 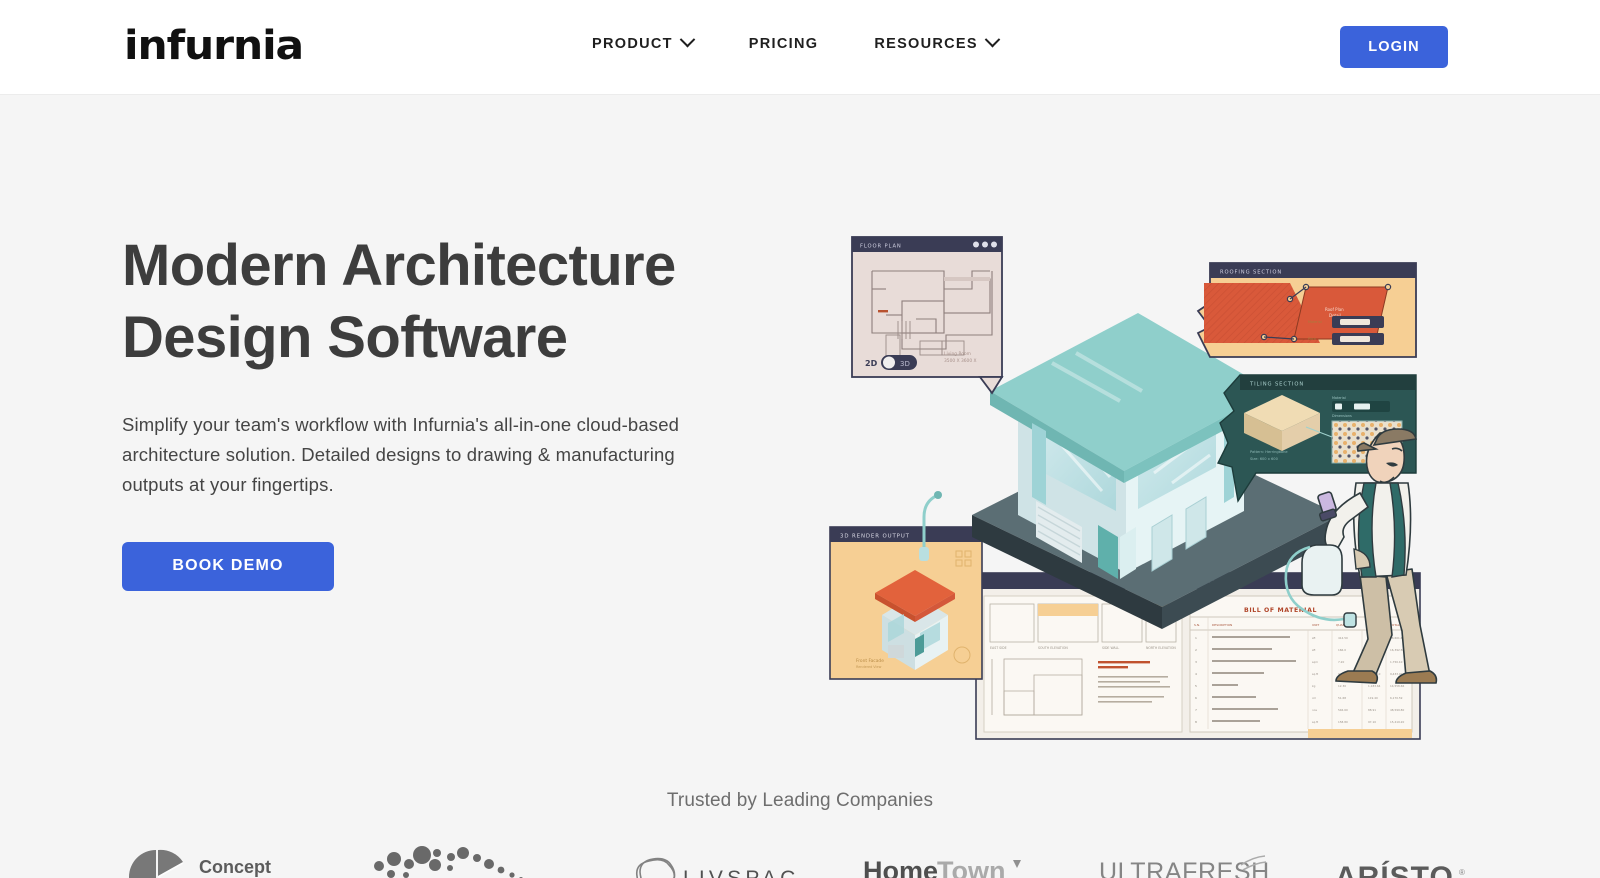 I want to click on site-header: infurnia PRODUCT PRICING RESOURCES LOGIN, so click(x=800, y=47).